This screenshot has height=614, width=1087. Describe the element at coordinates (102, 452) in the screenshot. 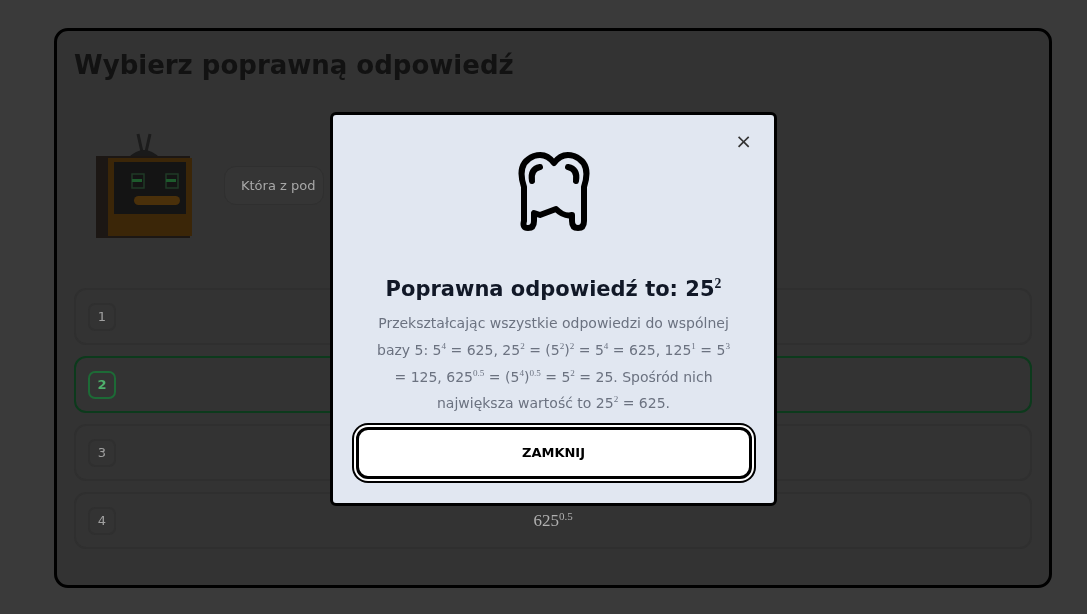

I see `option-number: 3` at that location.